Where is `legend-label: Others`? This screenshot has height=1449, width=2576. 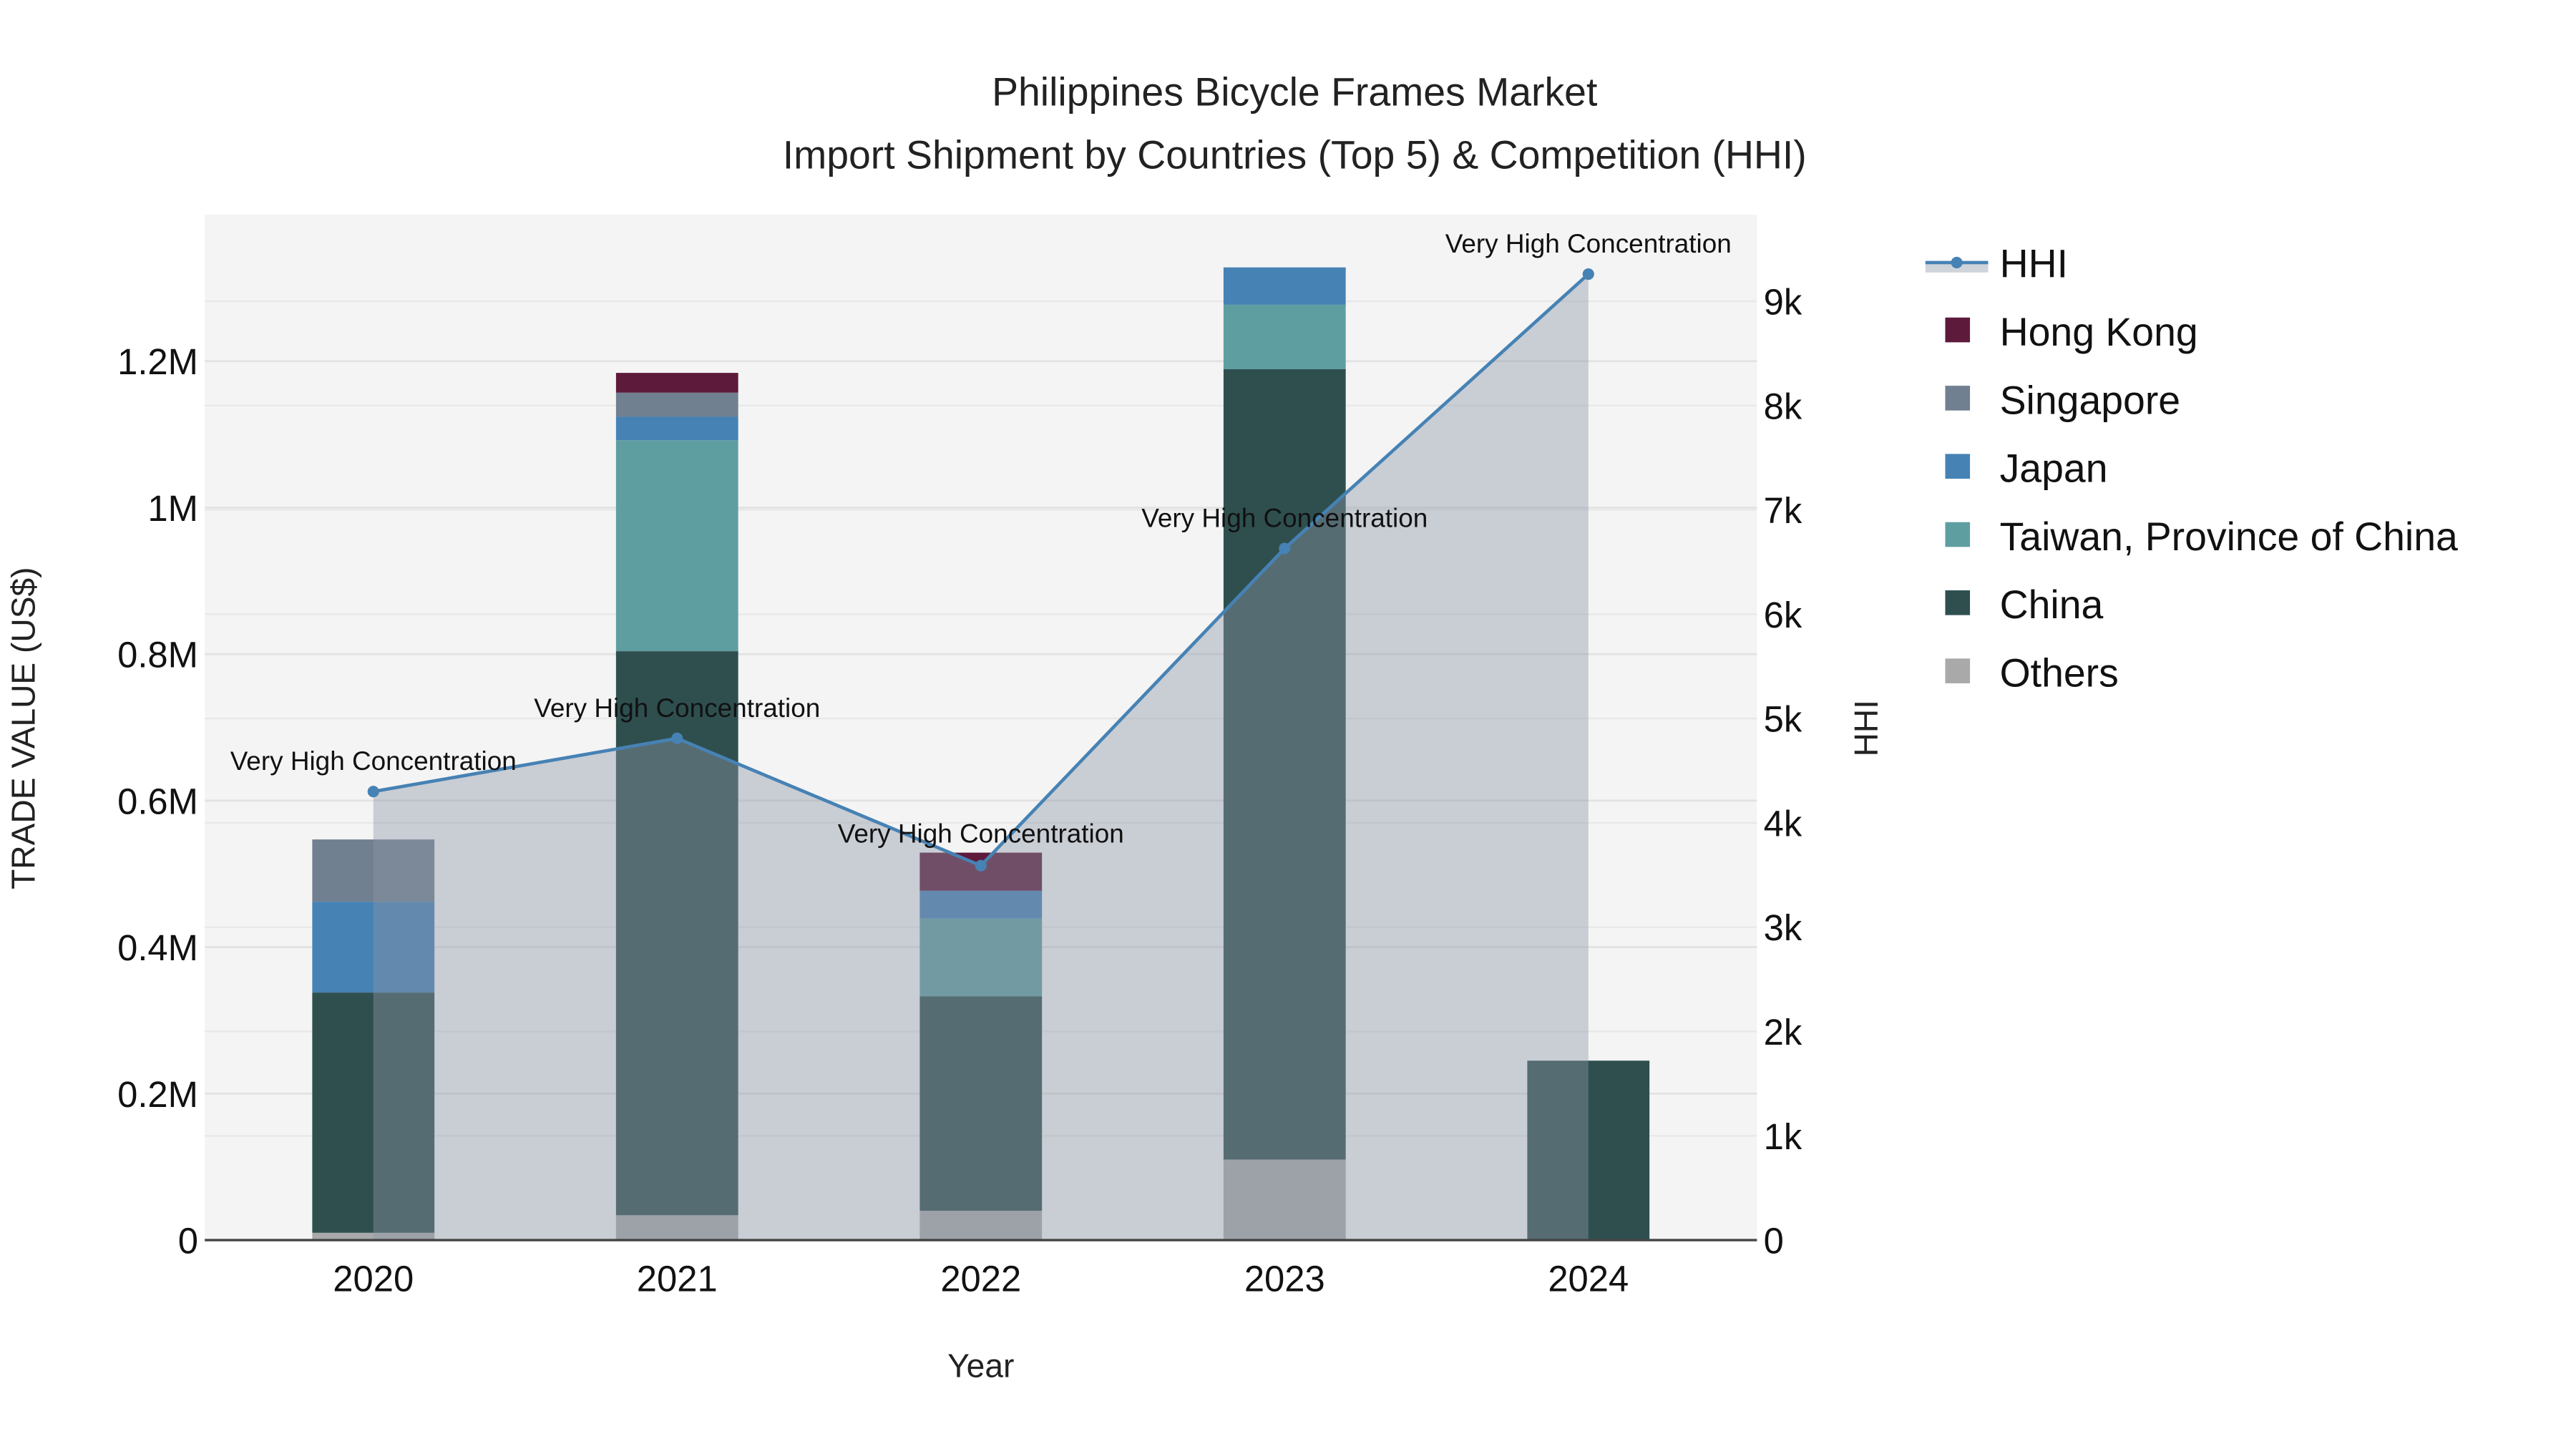
legend-label: Others is located at coordinates (2059, 673).